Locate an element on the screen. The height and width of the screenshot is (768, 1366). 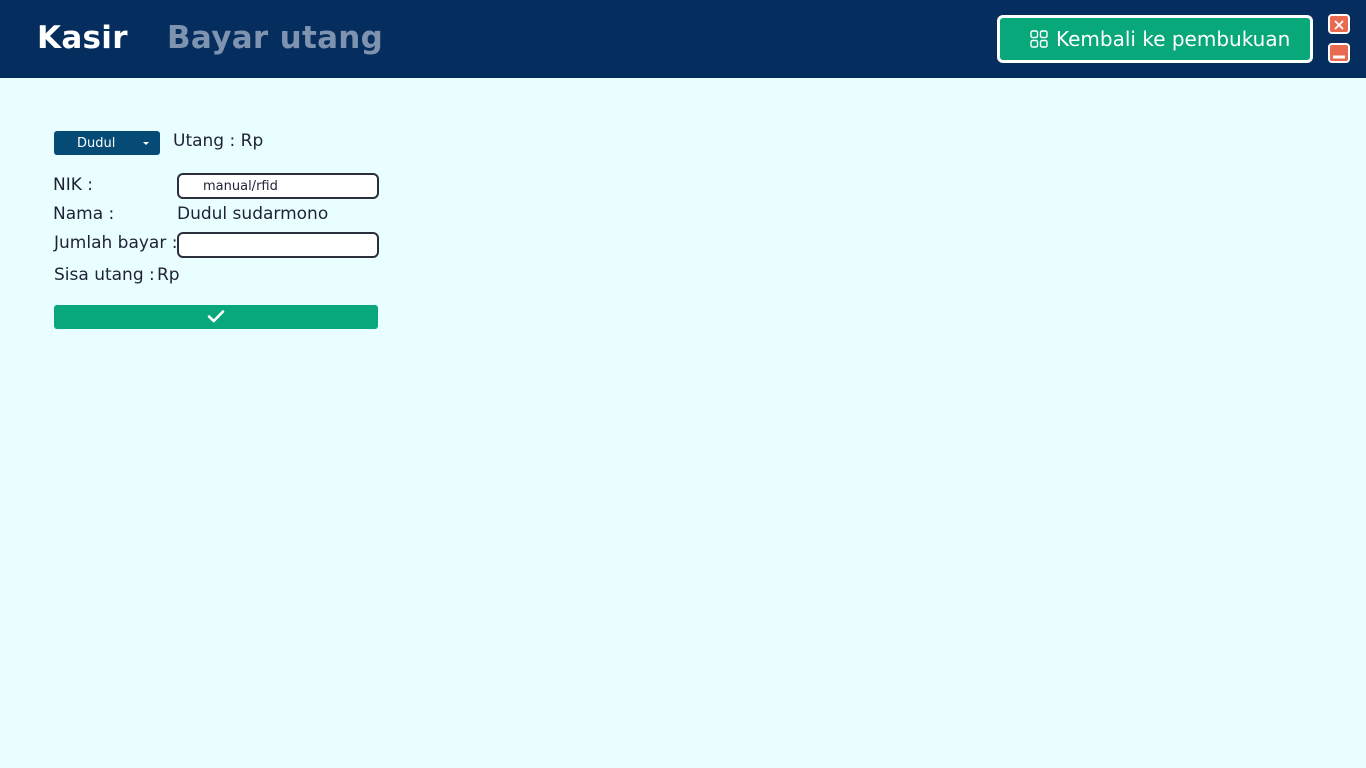
top-bar: Kasir Bayar utang Kembali ke pembukuan is located at coordinates (683, 39).